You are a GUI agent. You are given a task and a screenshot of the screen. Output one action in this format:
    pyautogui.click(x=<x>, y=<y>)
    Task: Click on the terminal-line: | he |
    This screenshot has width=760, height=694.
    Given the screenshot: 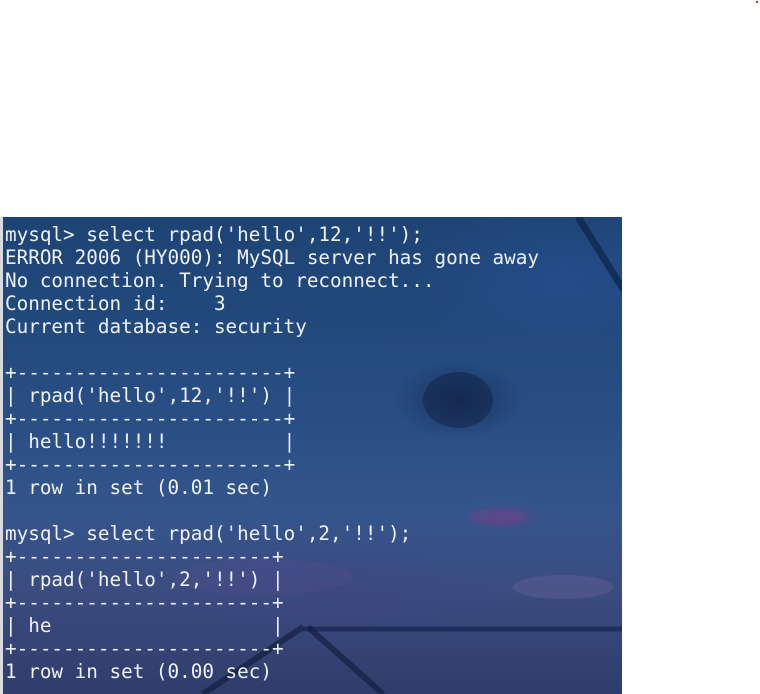 What is the action you would take?
    pyautogui.click(x=144, y=625)
    